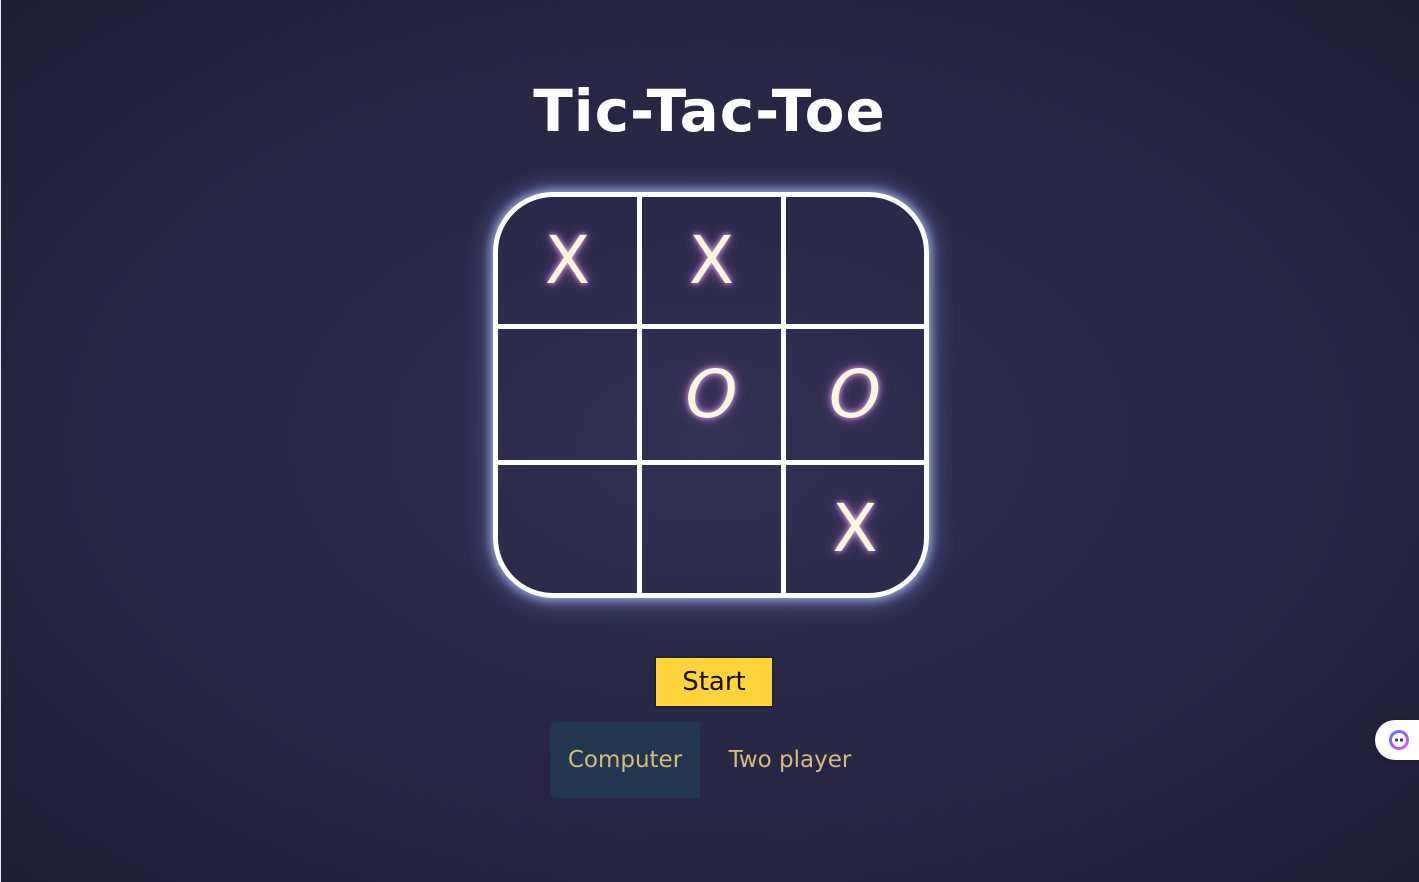  I want to click on cell-mark-2: X, so click(711, 260).